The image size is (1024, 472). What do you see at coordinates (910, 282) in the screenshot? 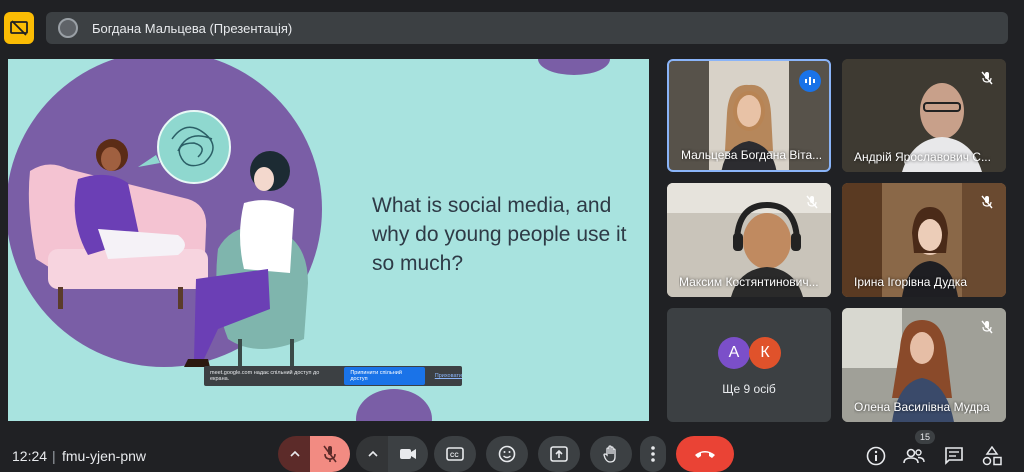
I see `participant-name: Ірина Ігорівна Дудка` at bounding box center [910, 282].